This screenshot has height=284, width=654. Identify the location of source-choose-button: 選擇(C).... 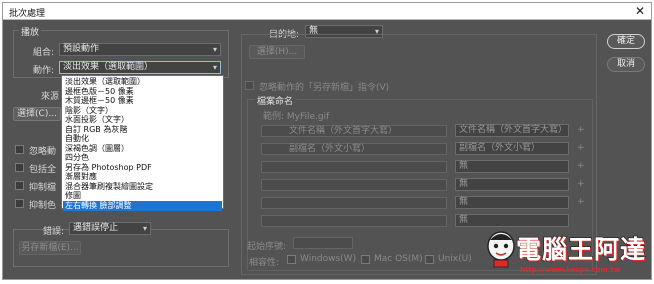
(37, 114).